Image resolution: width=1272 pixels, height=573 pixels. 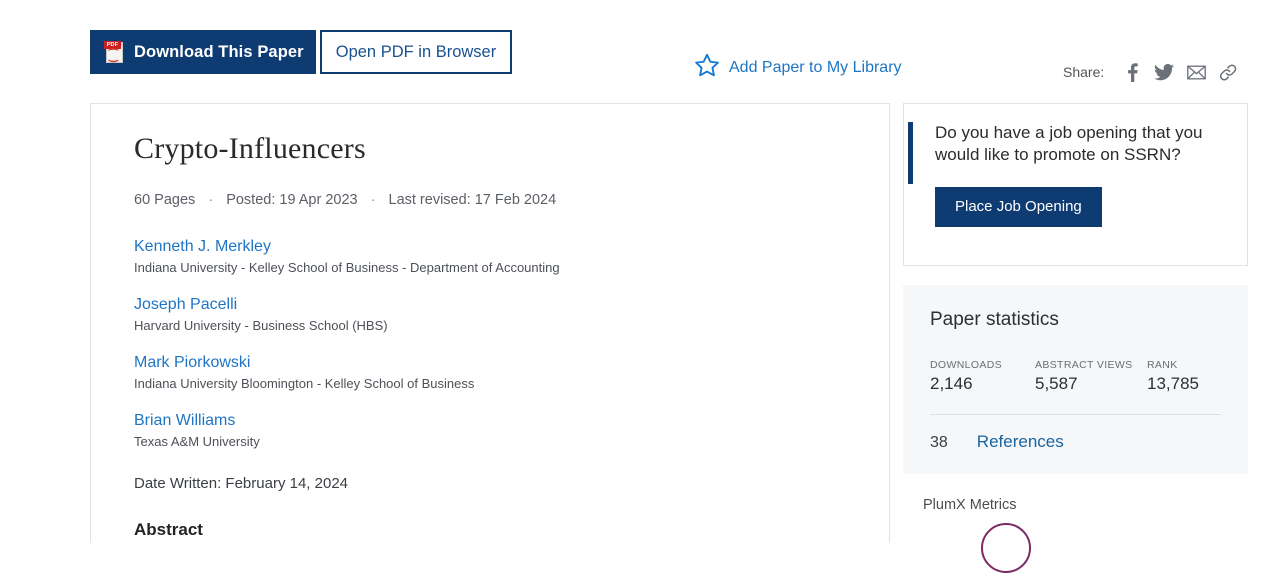 I want to click on posted-date: Posted: 19 Apr 2023, so click(x=292, y=200).